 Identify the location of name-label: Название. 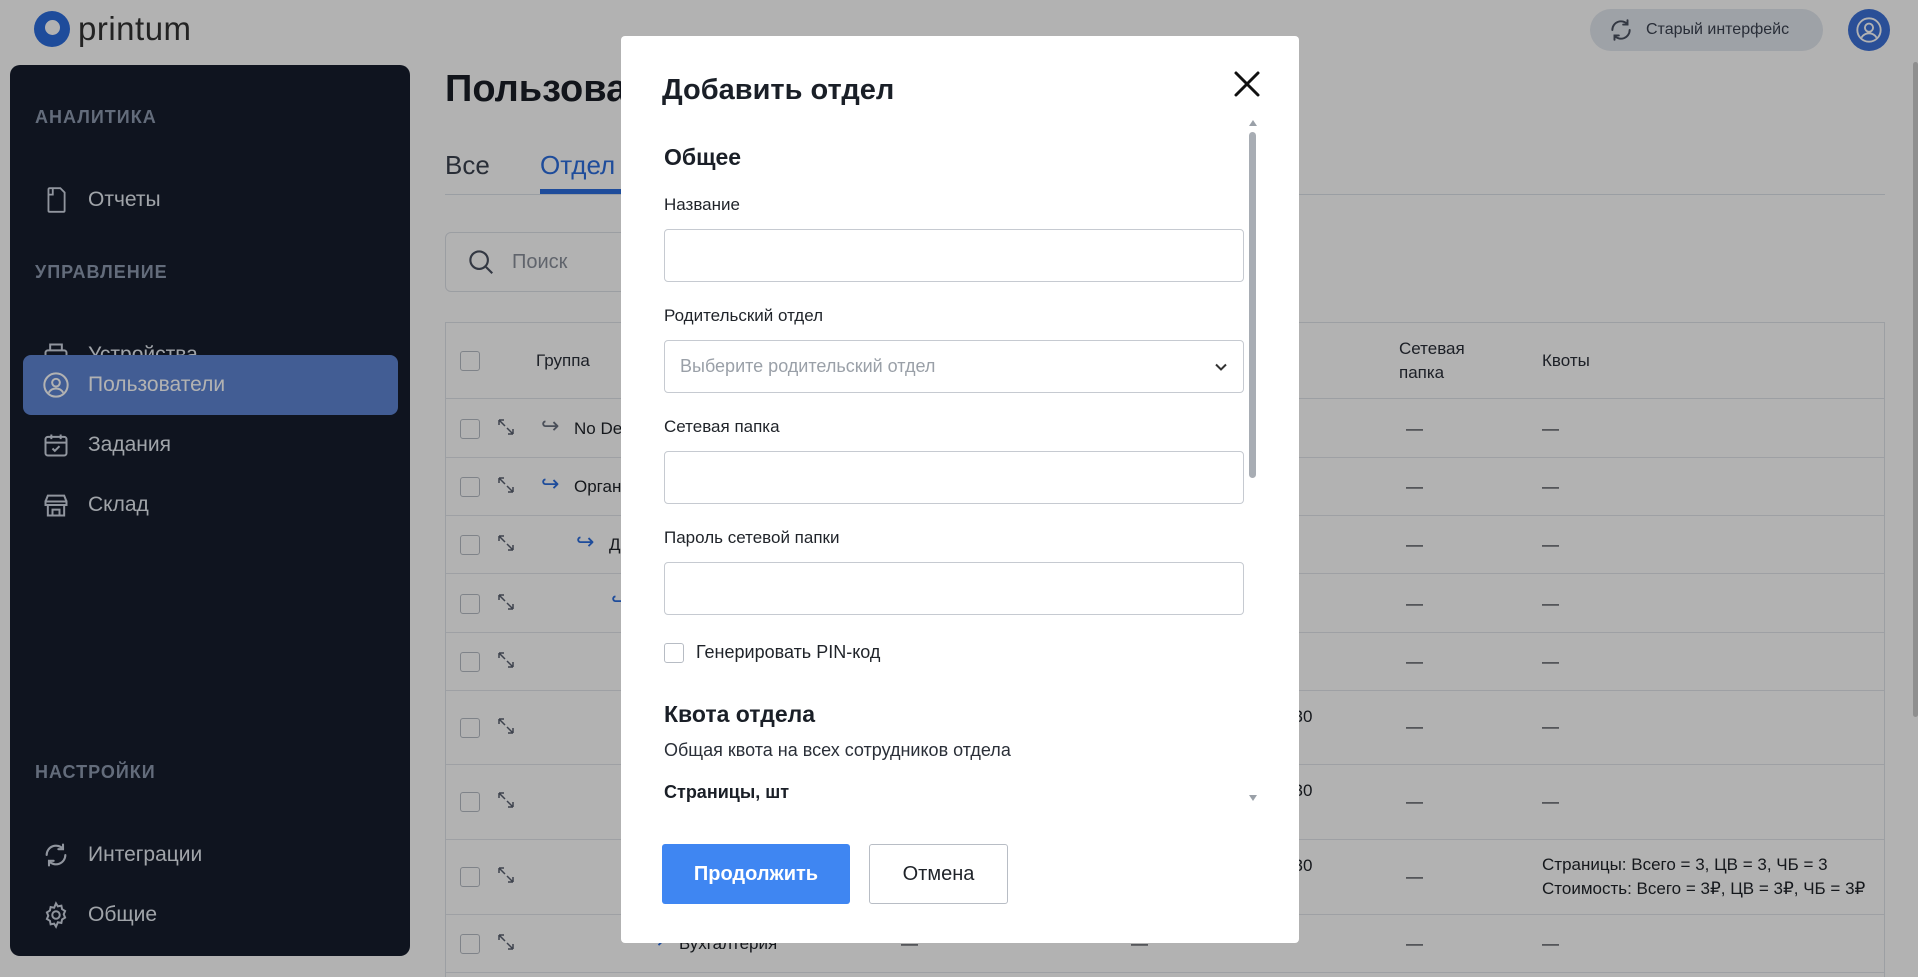
(702, 204).